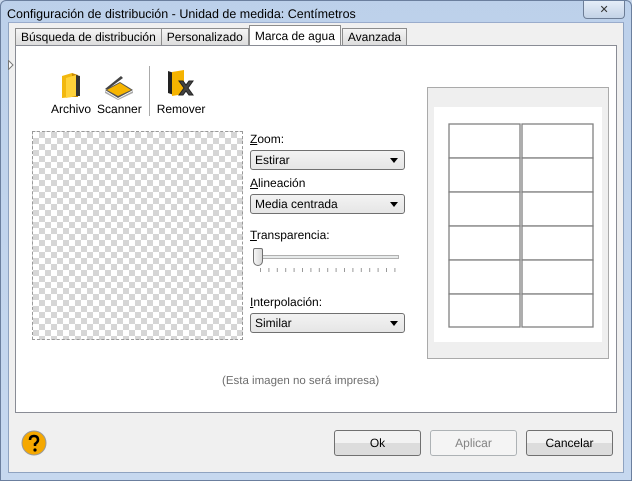 The height and width of the screenshot is (481, 632). I want to click on field-label: Alineación, so click(278, 183).